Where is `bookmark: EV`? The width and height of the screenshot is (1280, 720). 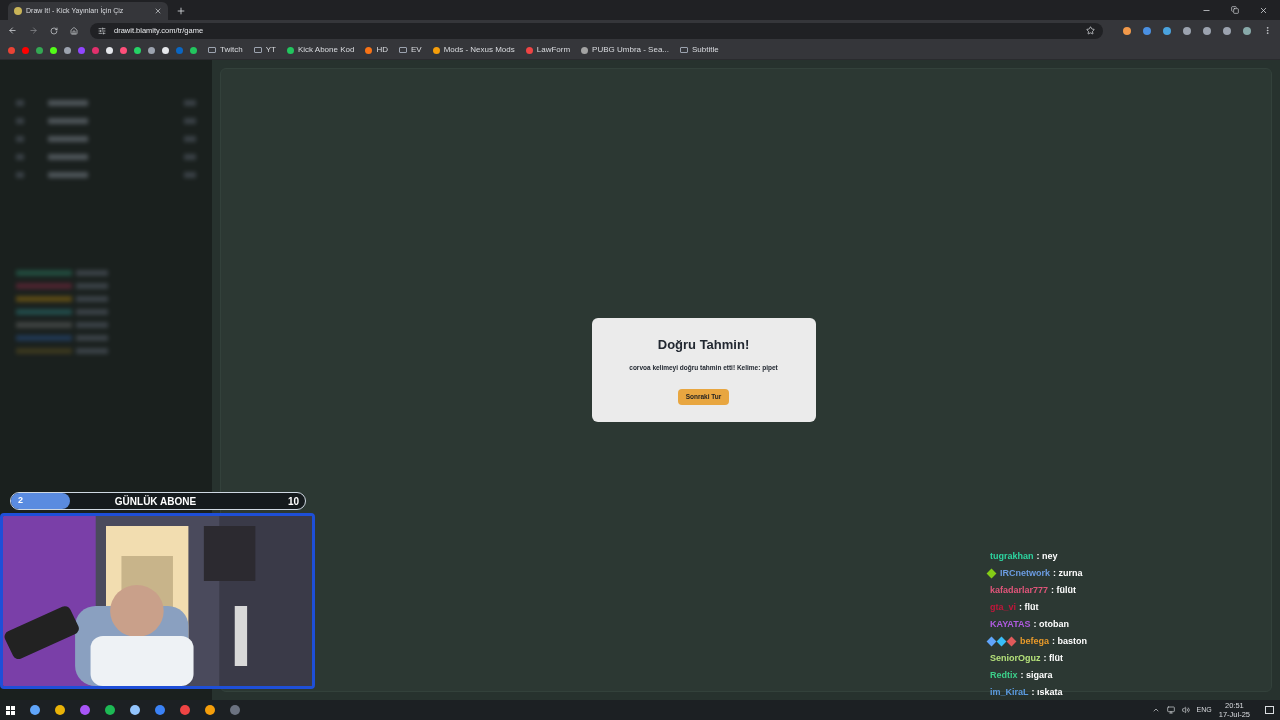 bookmark: EV is located at coordinates (410, 50).